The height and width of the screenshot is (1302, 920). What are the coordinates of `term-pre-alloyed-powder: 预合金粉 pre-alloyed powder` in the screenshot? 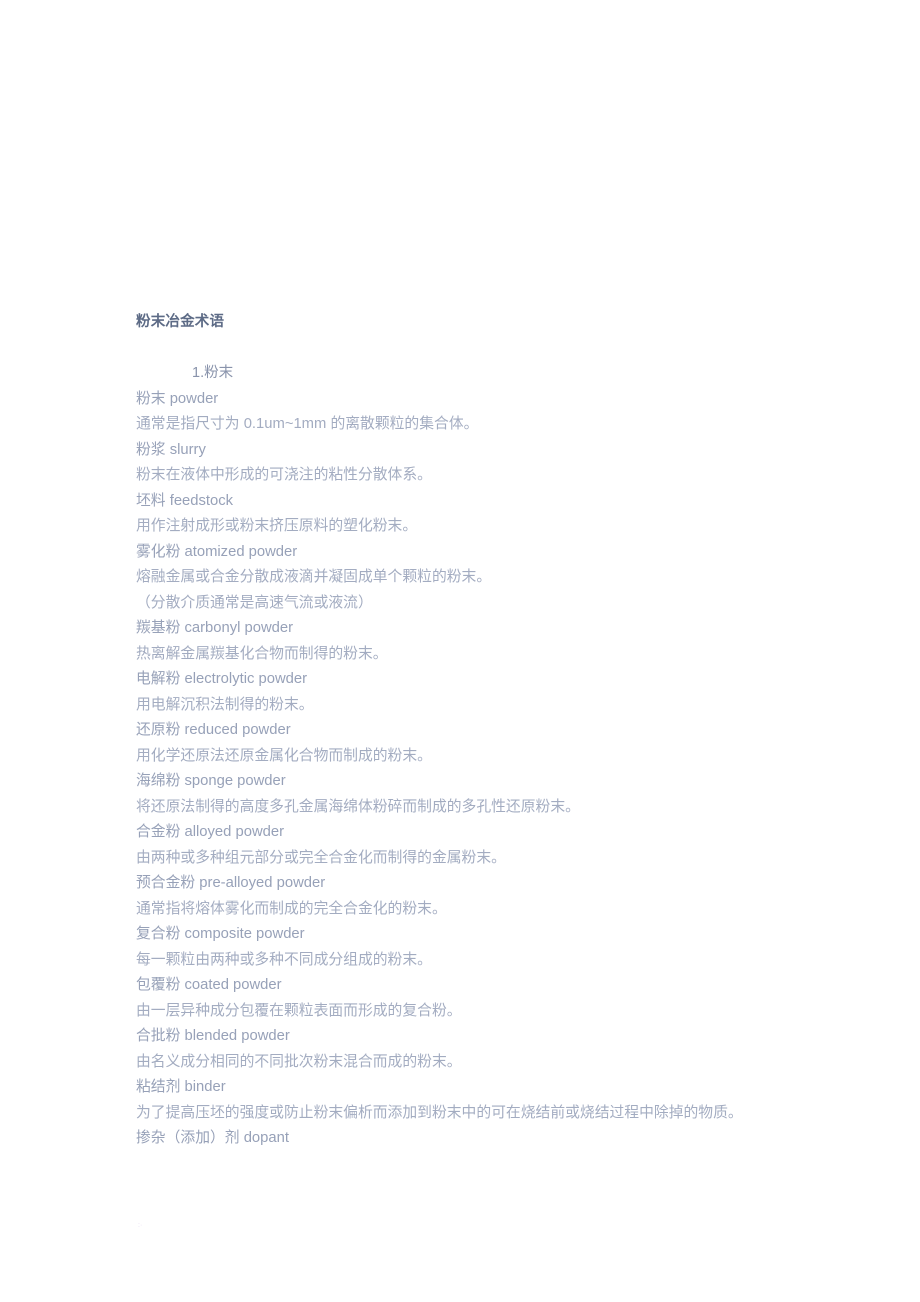 It's located at (231, 883).